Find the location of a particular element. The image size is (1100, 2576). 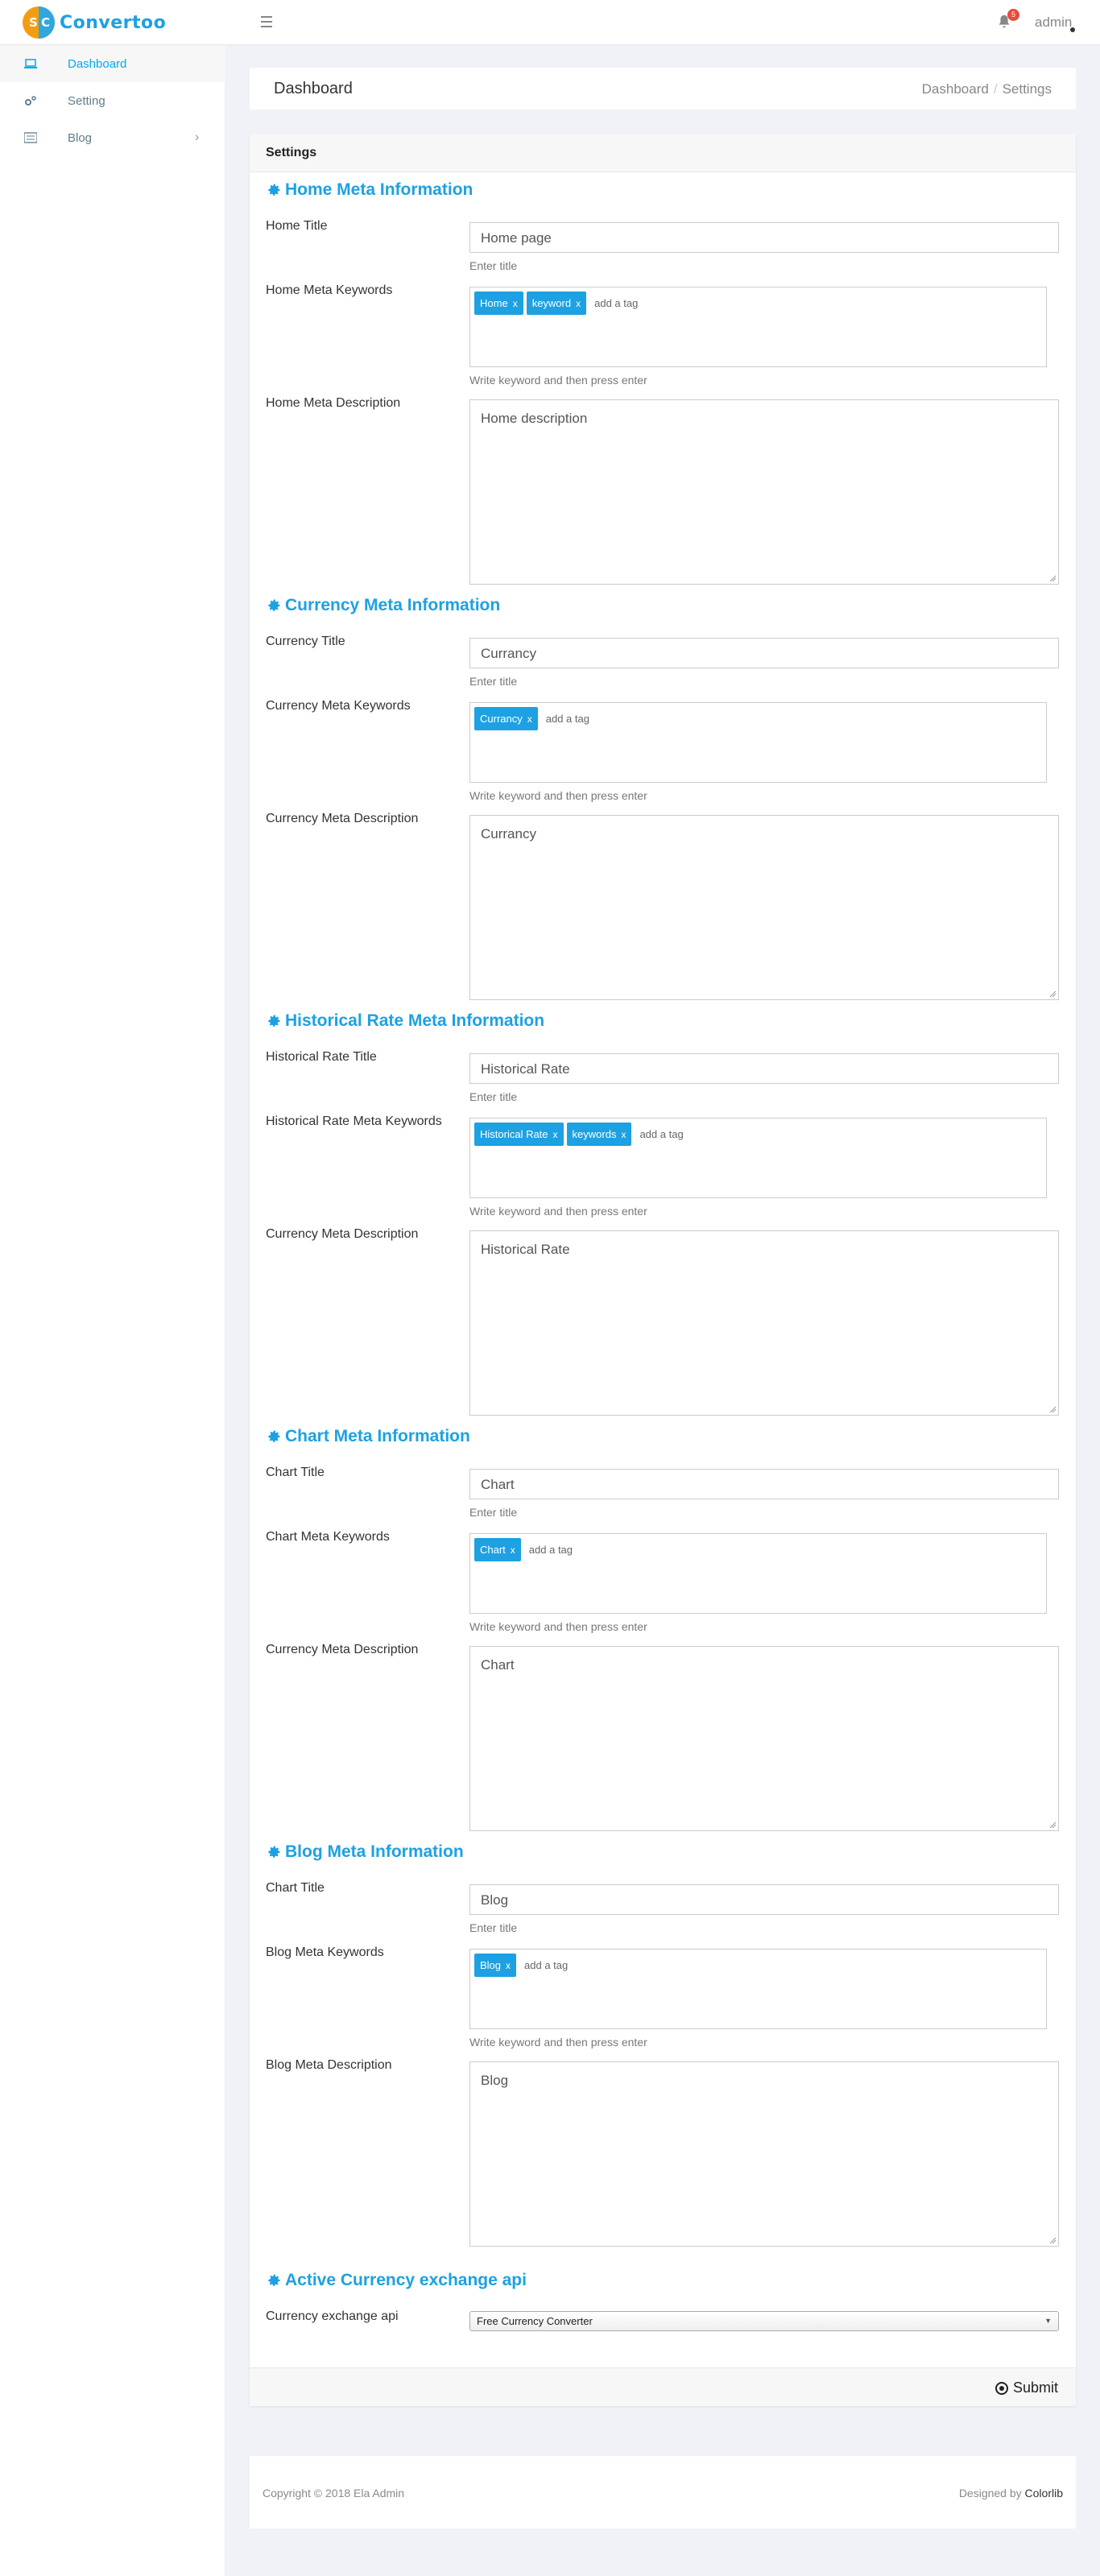

title-input: Currancy is located at coordinates (764, 653).